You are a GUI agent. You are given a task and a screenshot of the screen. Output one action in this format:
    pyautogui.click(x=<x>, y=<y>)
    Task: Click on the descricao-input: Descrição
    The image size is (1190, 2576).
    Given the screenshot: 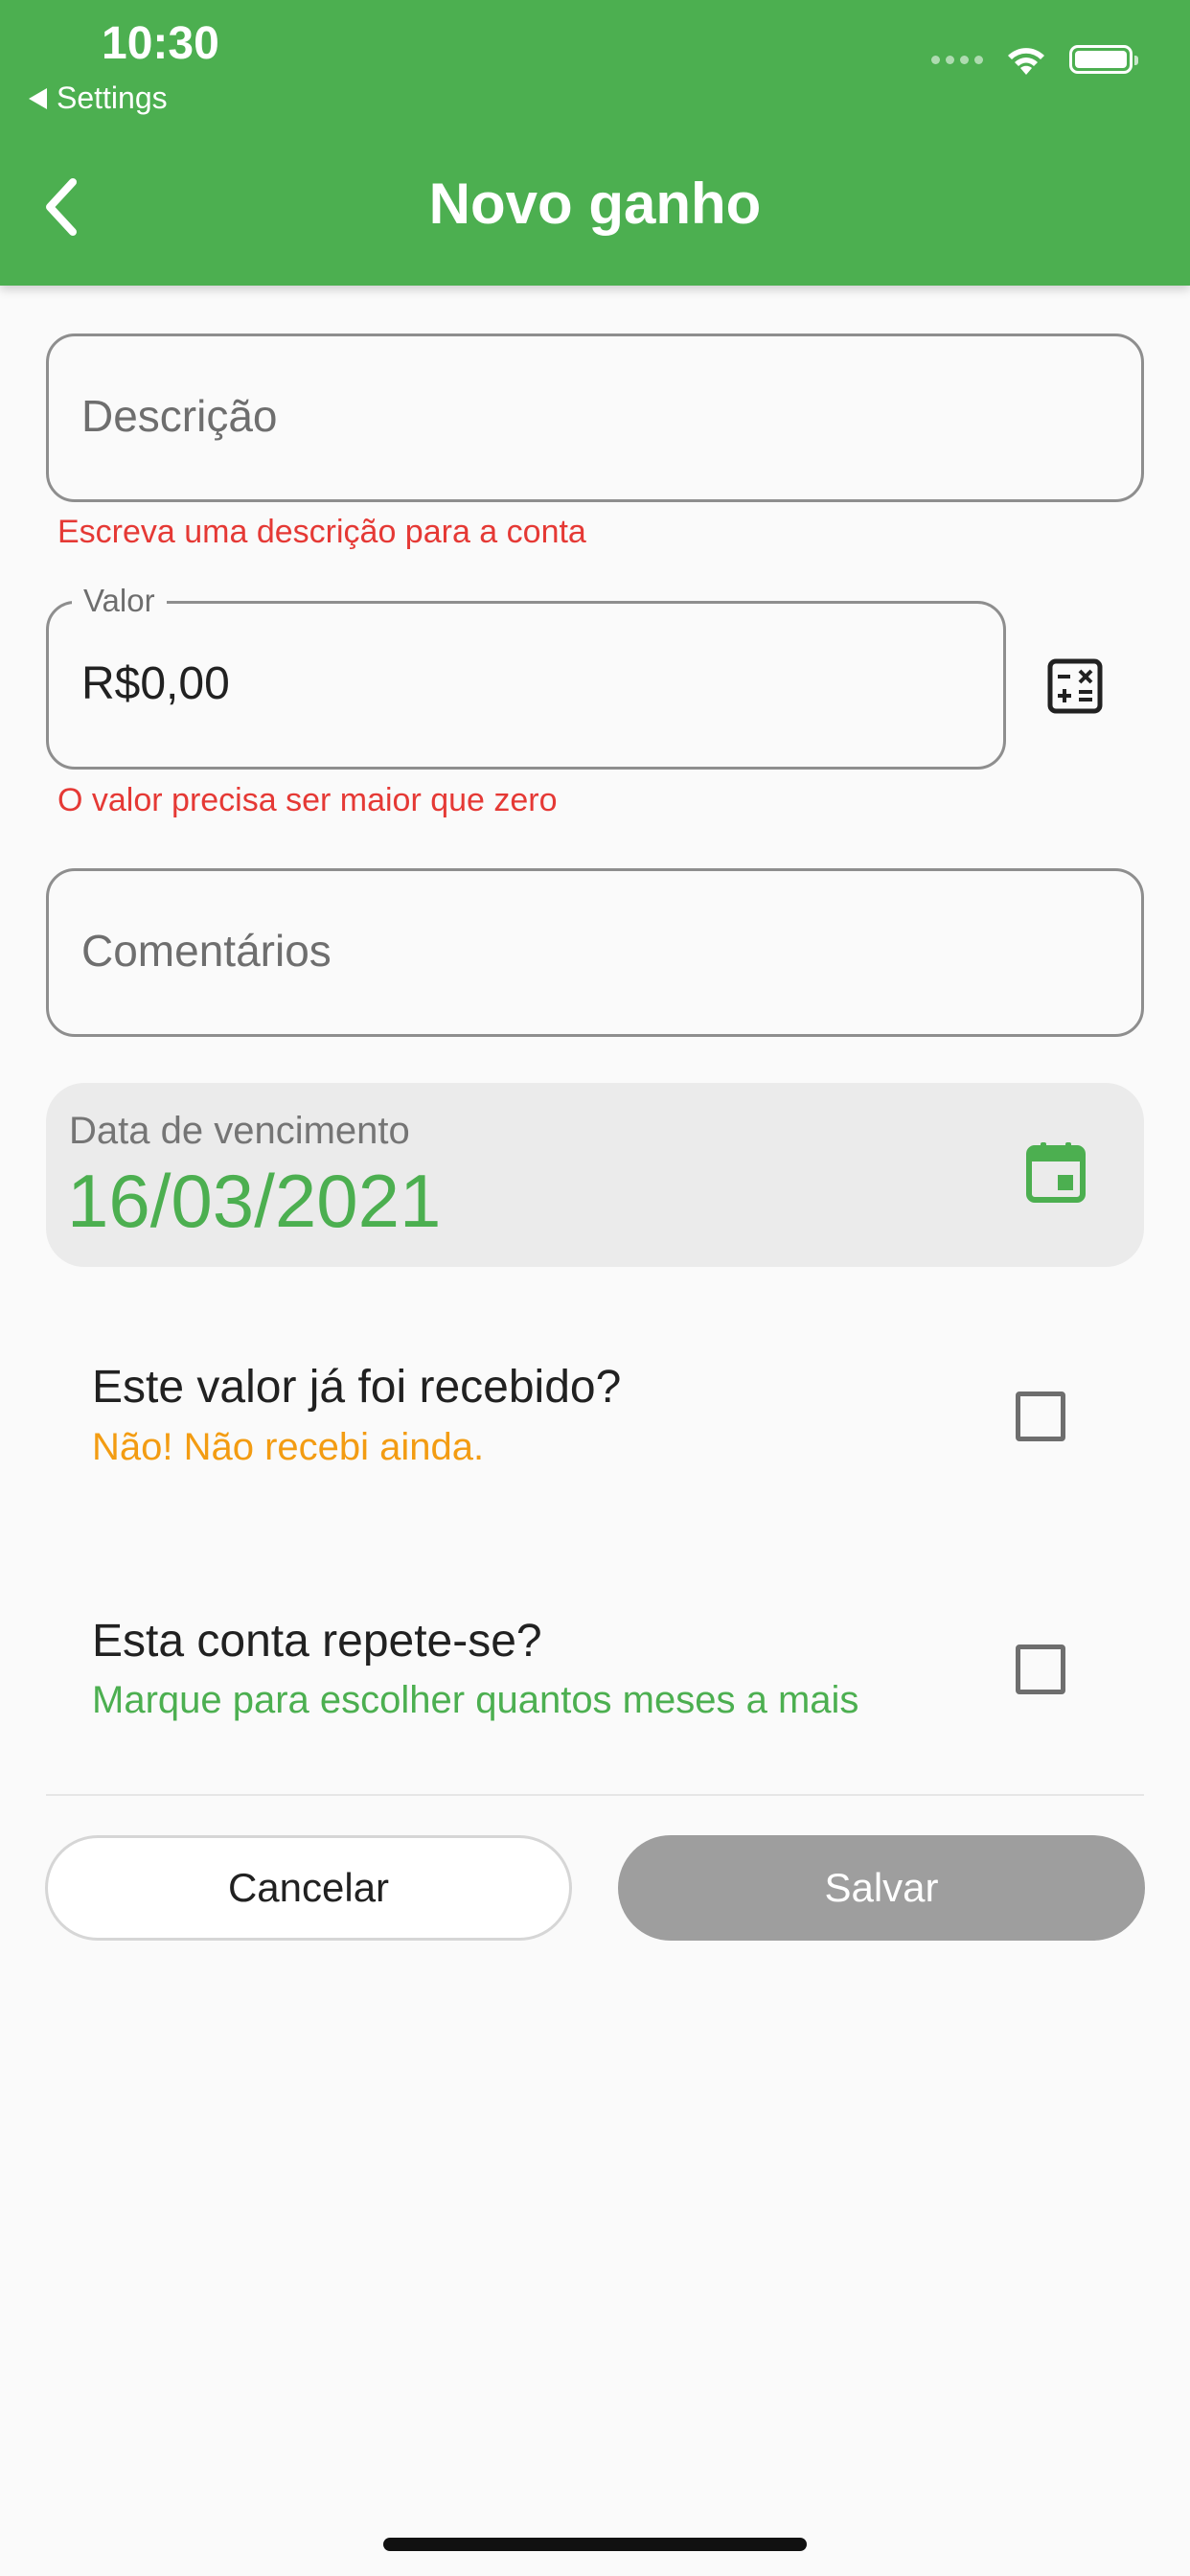 What is the action you would take?
    pyautogui.click(x=595, y=418)
    